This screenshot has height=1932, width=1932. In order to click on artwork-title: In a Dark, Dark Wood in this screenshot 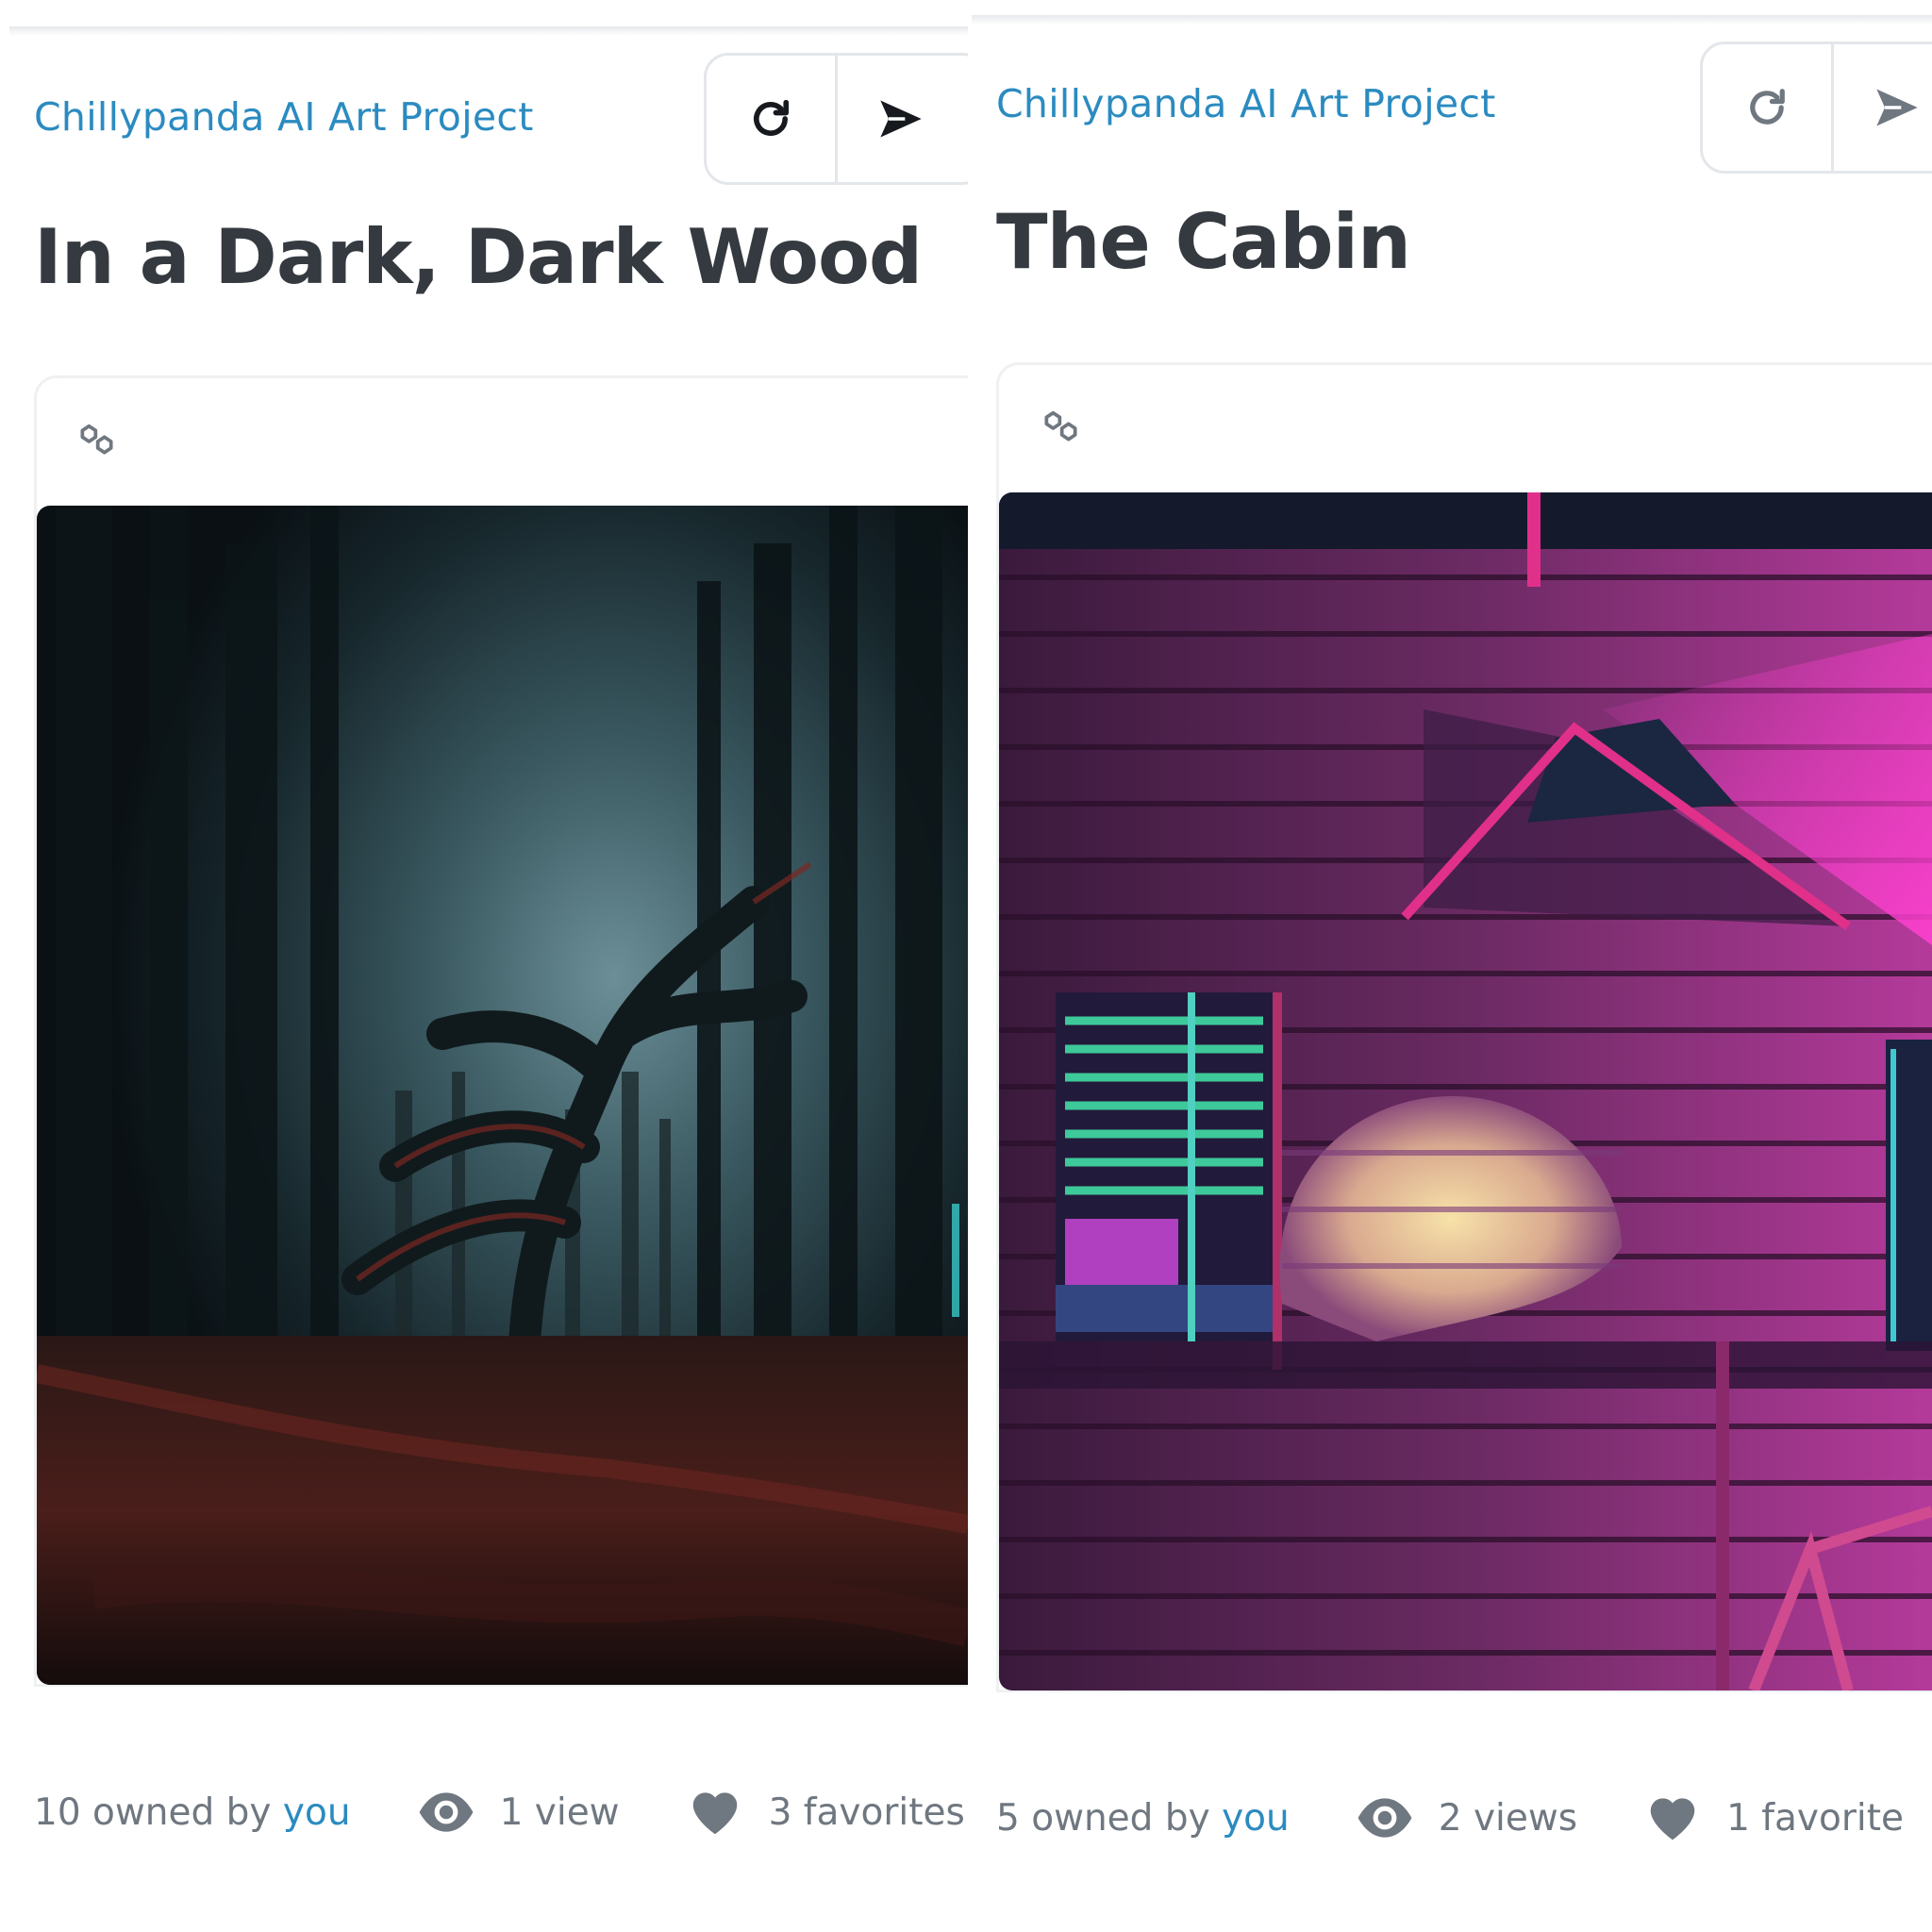, I will do `click(478, 257)`.